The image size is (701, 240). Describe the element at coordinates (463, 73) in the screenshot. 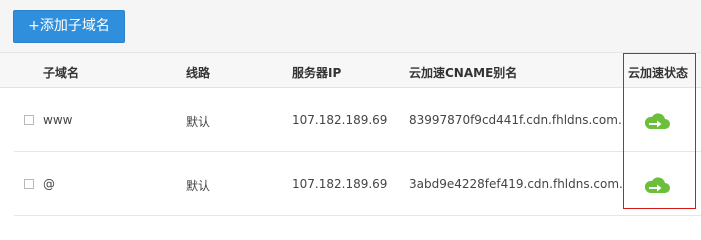

I see `header-cname: 云加速CNAME别名` at that location.